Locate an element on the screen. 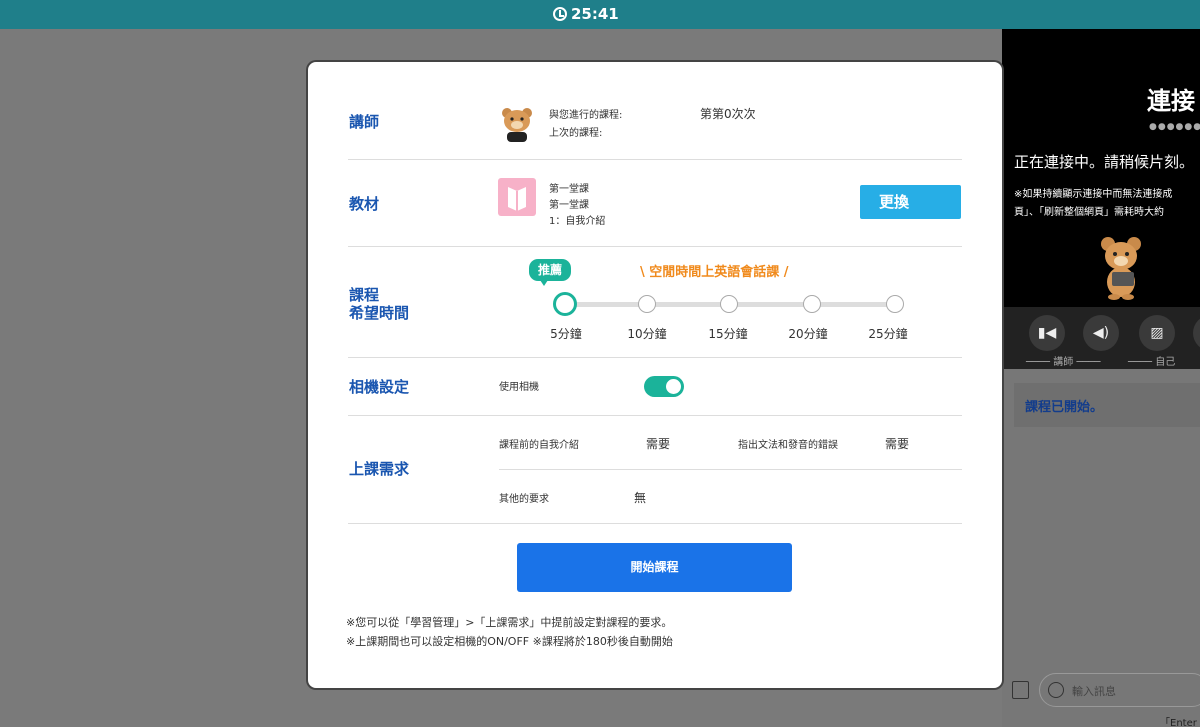 This screenshot has width=1200, height=727. correction-value: 需要 is located at coordinates (897, 444).